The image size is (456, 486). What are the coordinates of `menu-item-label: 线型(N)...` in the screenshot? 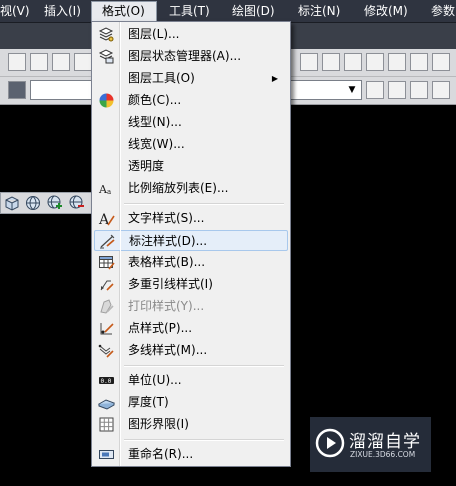 It's located at (155, 122).